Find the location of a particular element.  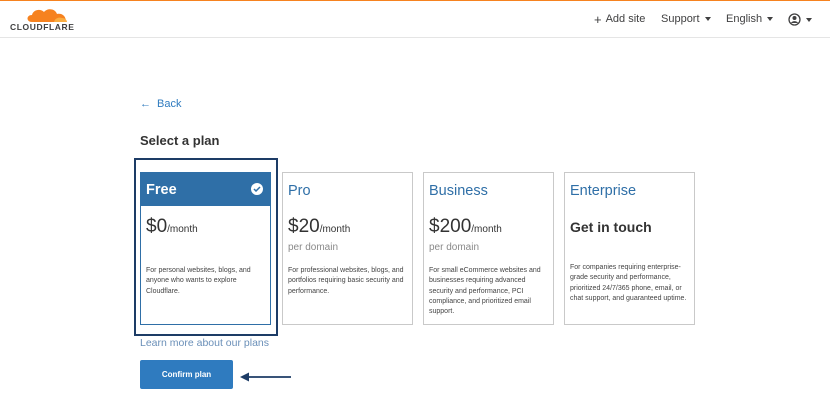

plan-name: Free is located at coordinates (161, 190).